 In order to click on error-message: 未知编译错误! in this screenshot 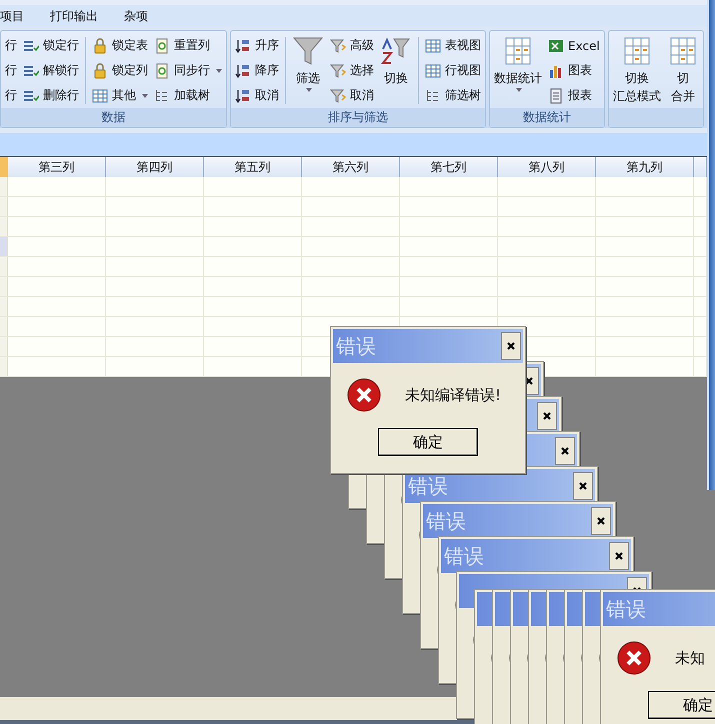, I will do `click(453, 395)`.